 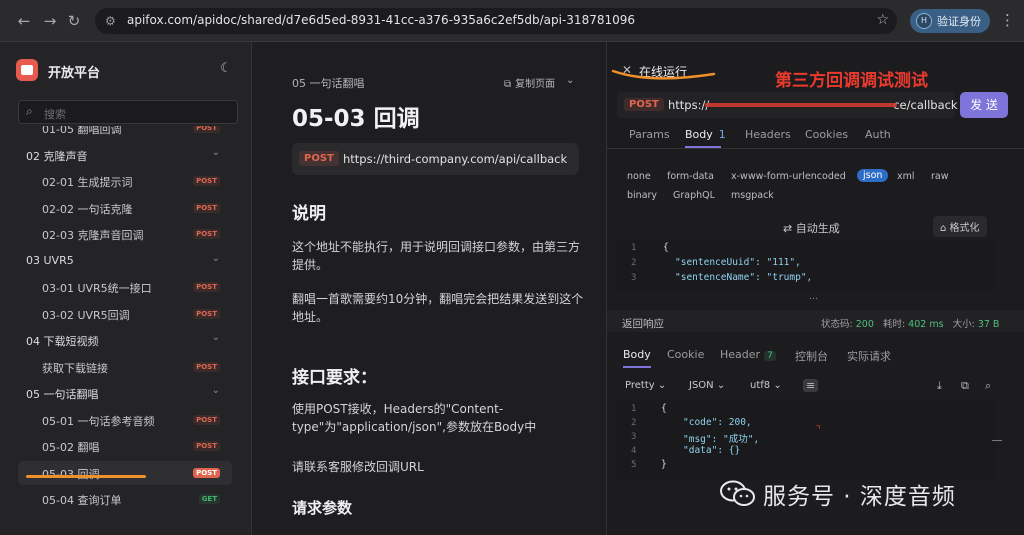 I want to click on tab-label: Header, so click(x=740, y=354).